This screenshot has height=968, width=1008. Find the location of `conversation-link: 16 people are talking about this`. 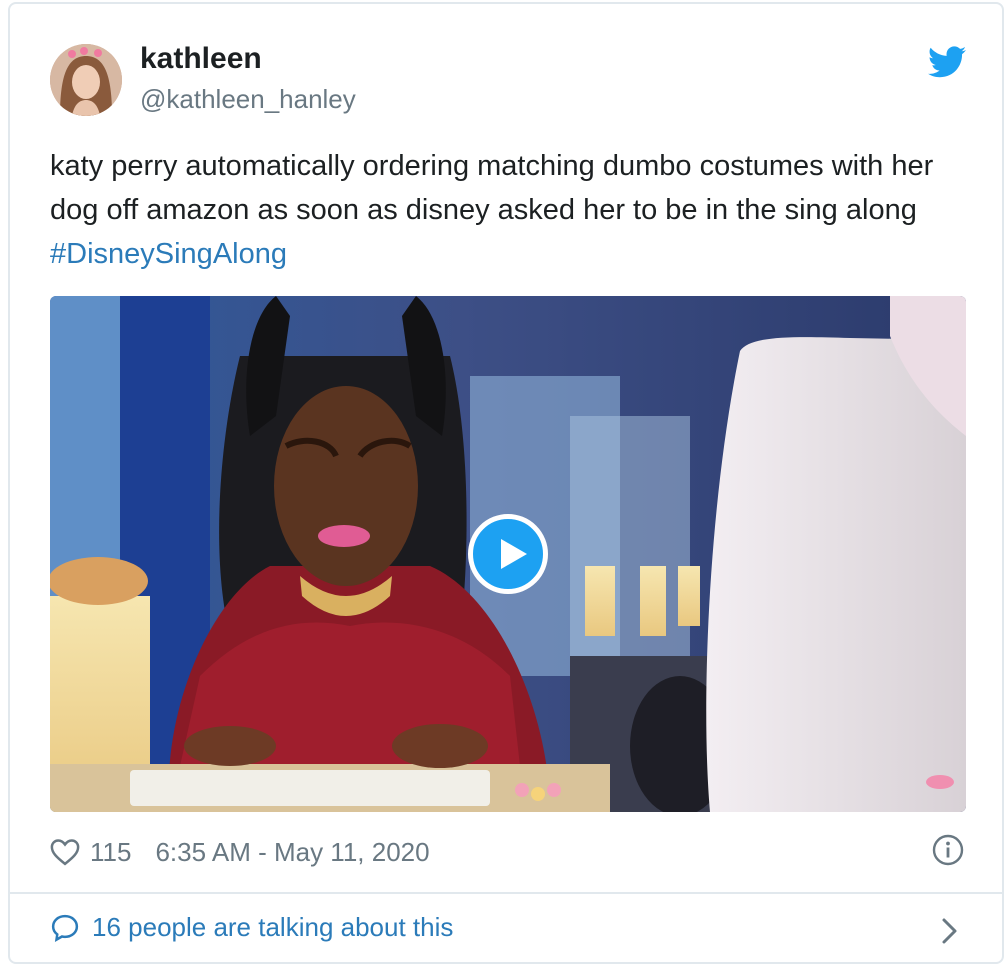

conversation-link: 16 people are talking about this is located at coordinates (251, 927).